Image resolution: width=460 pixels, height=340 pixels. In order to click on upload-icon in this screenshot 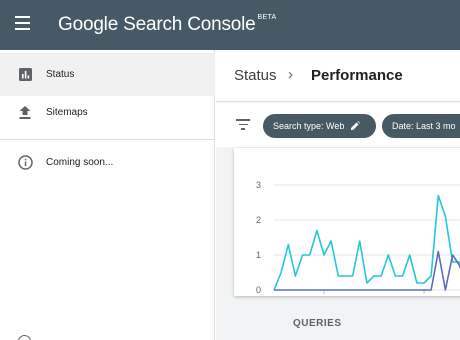, I will do `click(25, 113)`.